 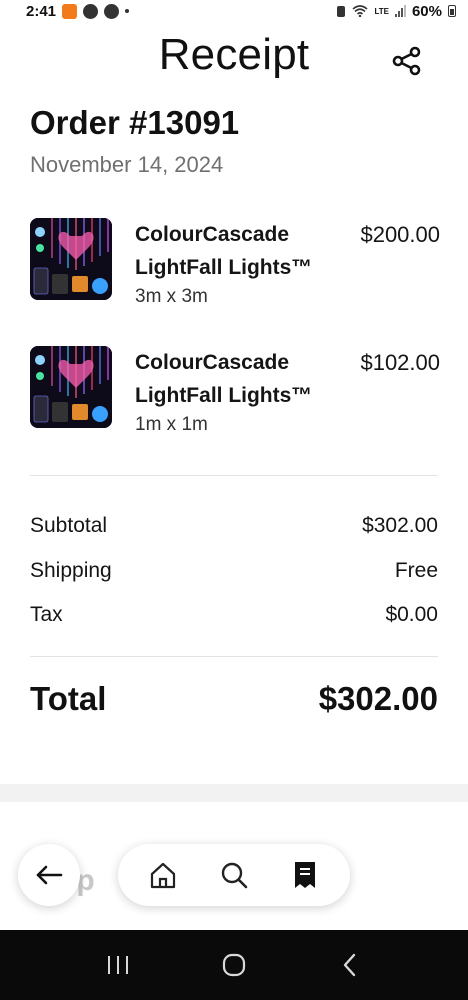 I want to click on search-icon, so click(x=234, y=875).